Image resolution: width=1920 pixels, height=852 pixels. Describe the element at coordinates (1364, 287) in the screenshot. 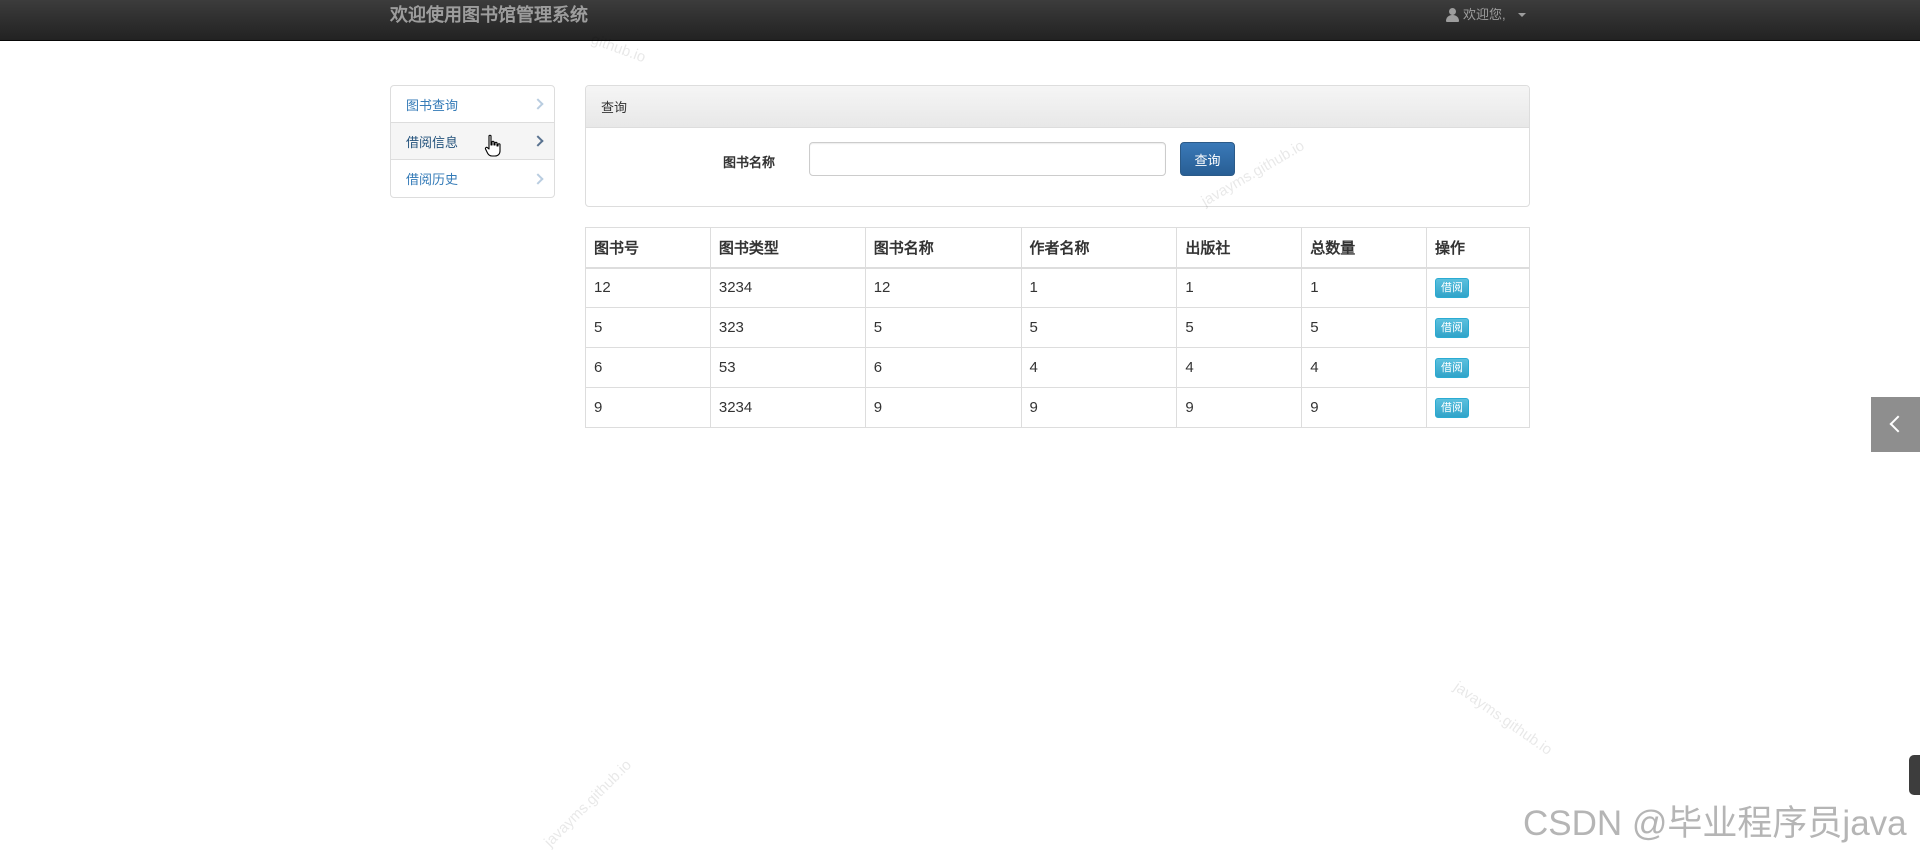

I see `cell-total: 1` at that location.